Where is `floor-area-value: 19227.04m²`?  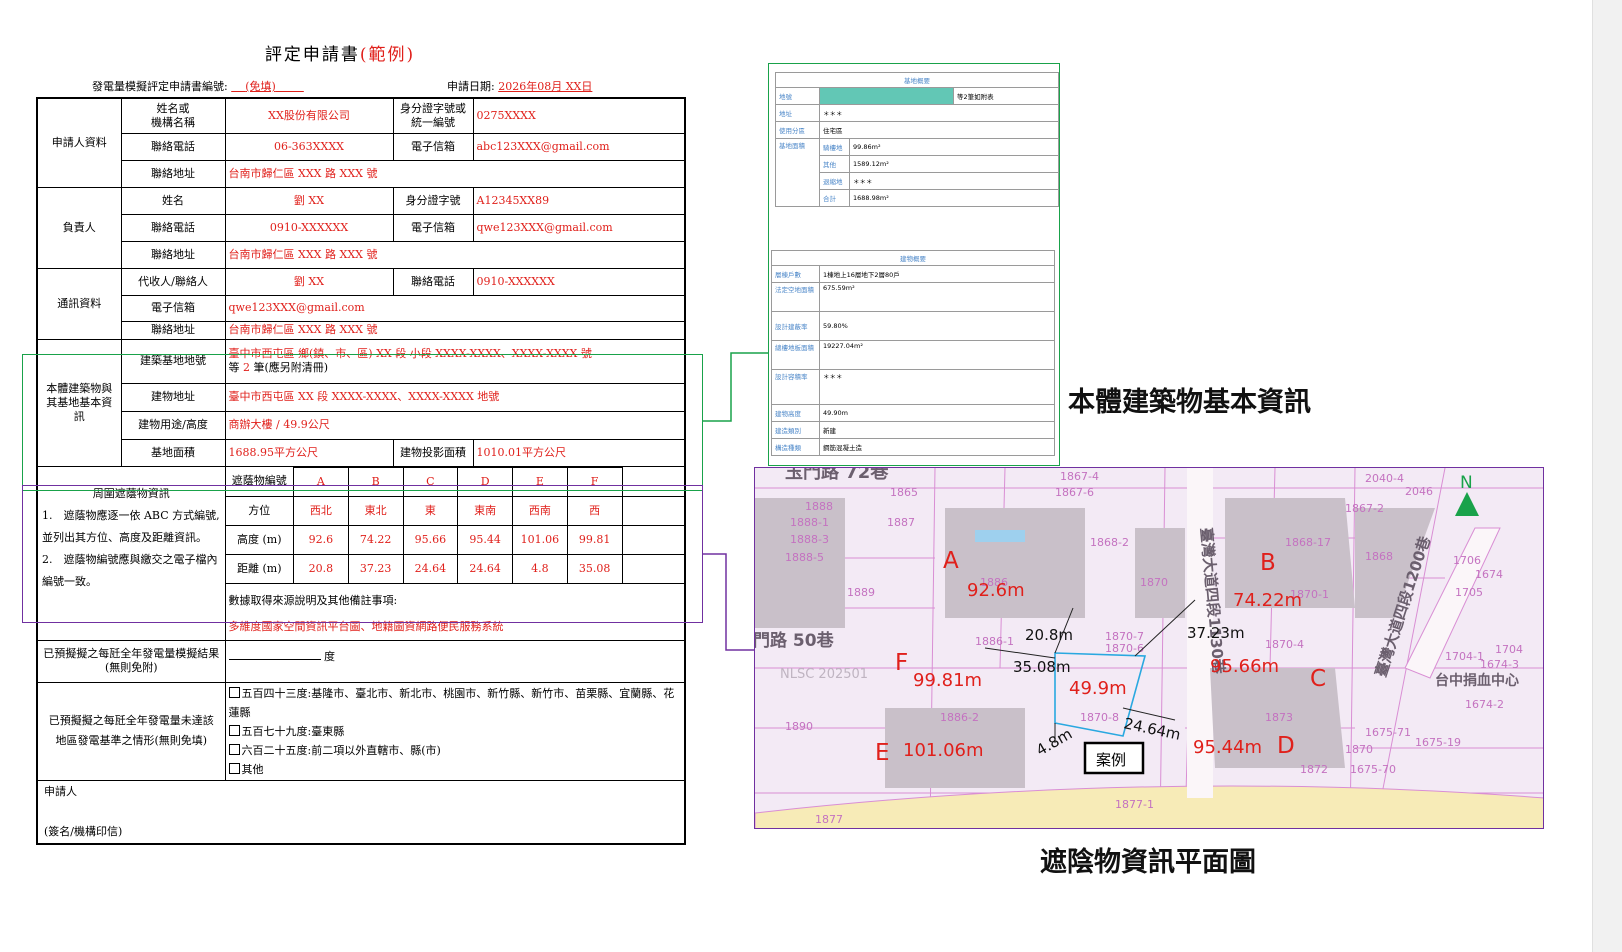 floor-area-value: 19227.04m² is located at coordinates (937, 355).